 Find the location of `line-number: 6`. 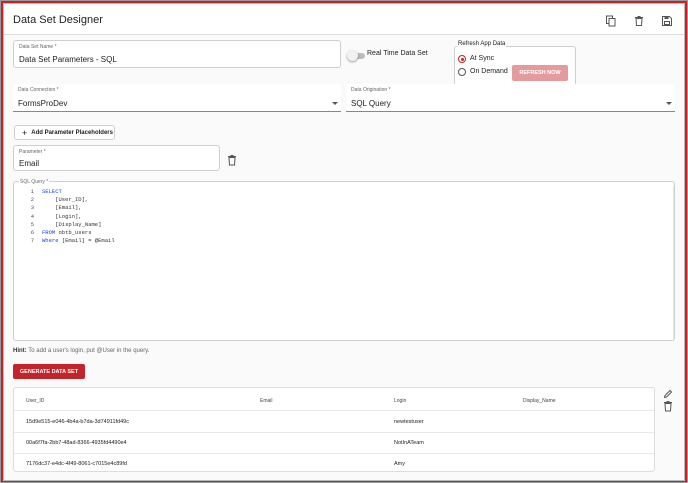

line-number: 6 is located at coordinates (32, 232).